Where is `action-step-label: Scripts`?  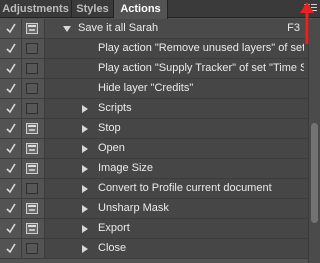 action-step-label: Scripts is located at coordinates (115, 108).